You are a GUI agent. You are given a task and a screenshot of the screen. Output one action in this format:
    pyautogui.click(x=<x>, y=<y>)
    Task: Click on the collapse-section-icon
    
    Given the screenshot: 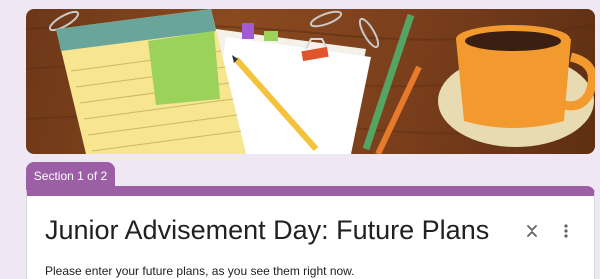 What is the action you would take?
    pyautogui.click(x=532, y=231)
    